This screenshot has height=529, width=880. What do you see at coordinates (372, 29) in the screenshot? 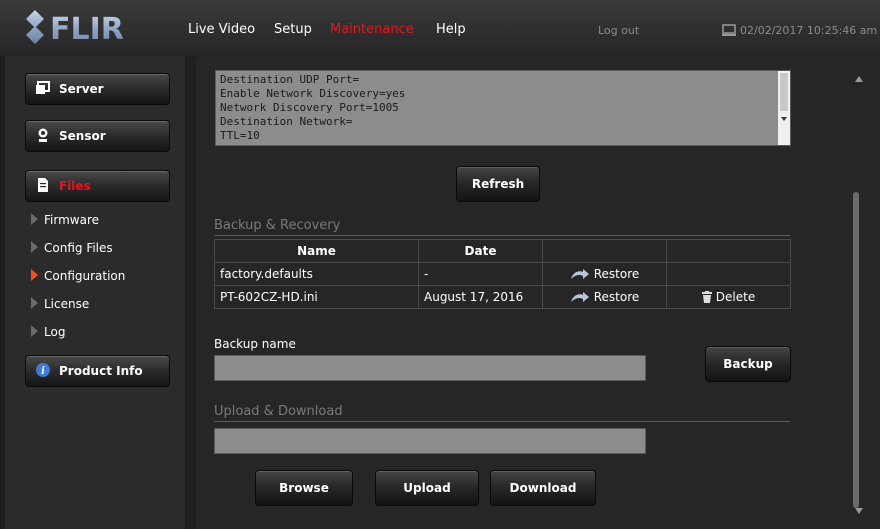
I see `nav-maintenance: Maintenance` at bounding box center [372, 29].